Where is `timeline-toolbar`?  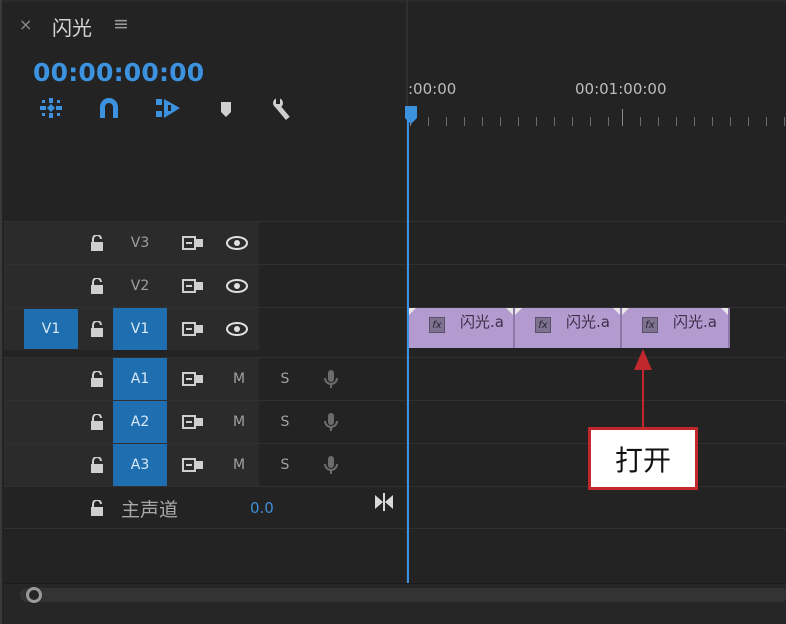 timeline-toolbar is located at coordinates (182, 110).